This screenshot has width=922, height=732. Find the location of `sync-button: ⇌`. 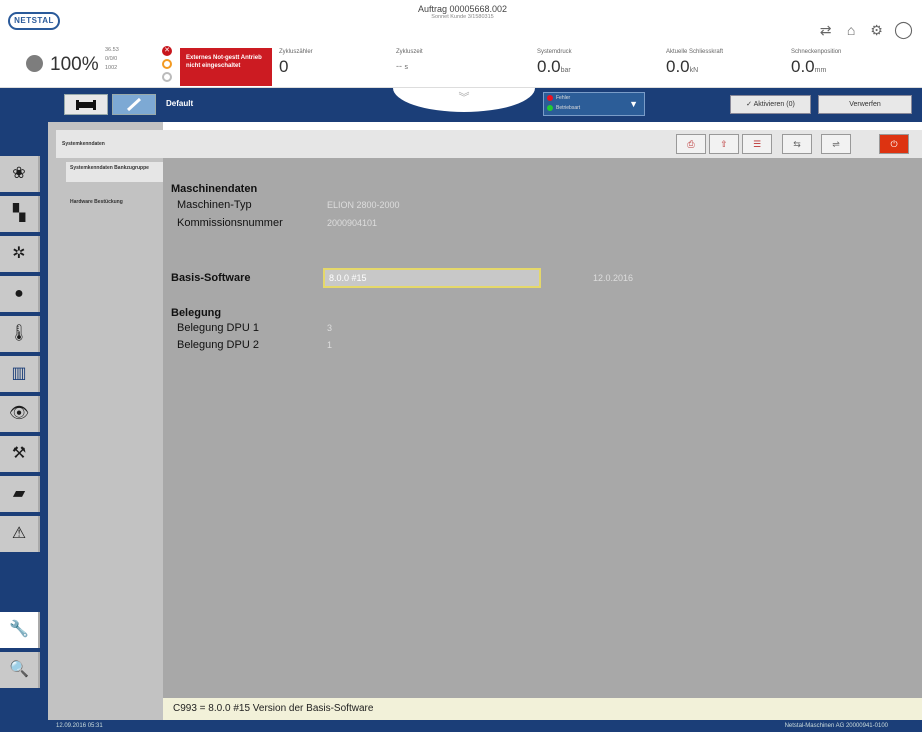

sync-button: ⇌ is located at coordinates (836, 144).